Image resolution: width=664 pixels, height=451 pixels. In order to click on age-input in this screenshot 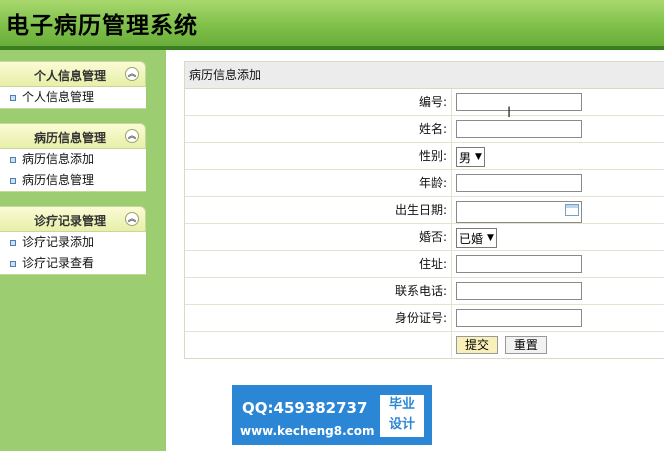, I will do `click(519, 183)`.